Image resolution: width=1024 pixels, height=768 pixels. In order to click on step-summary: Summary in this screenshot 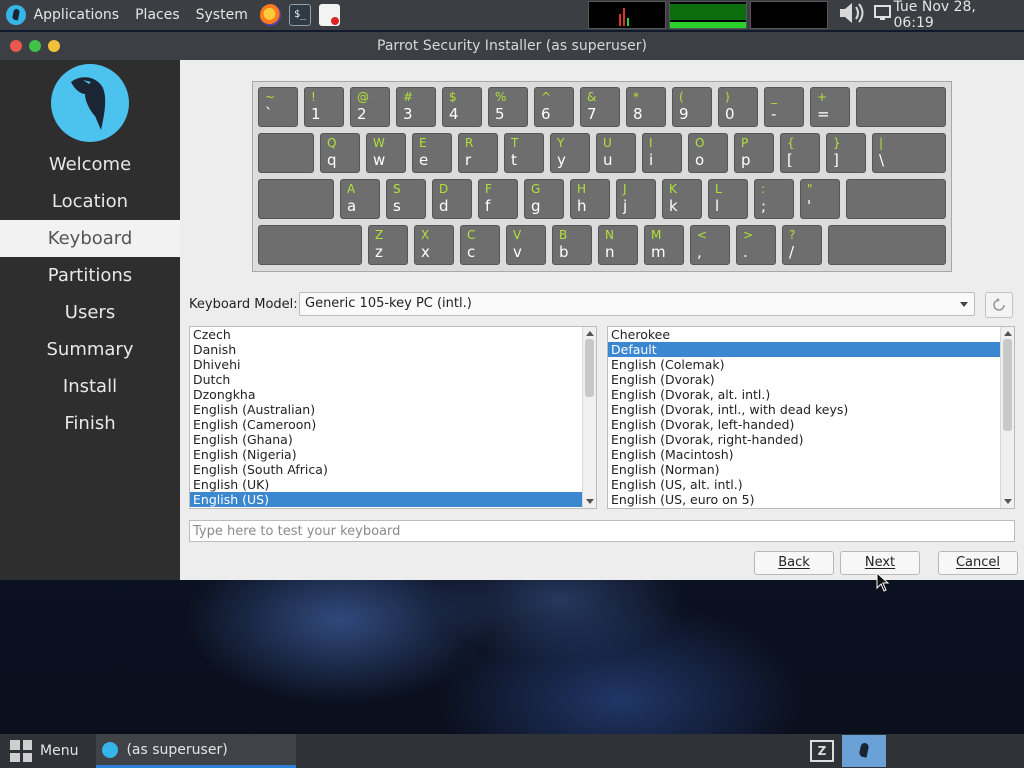, I will do `click(90, 349)`.